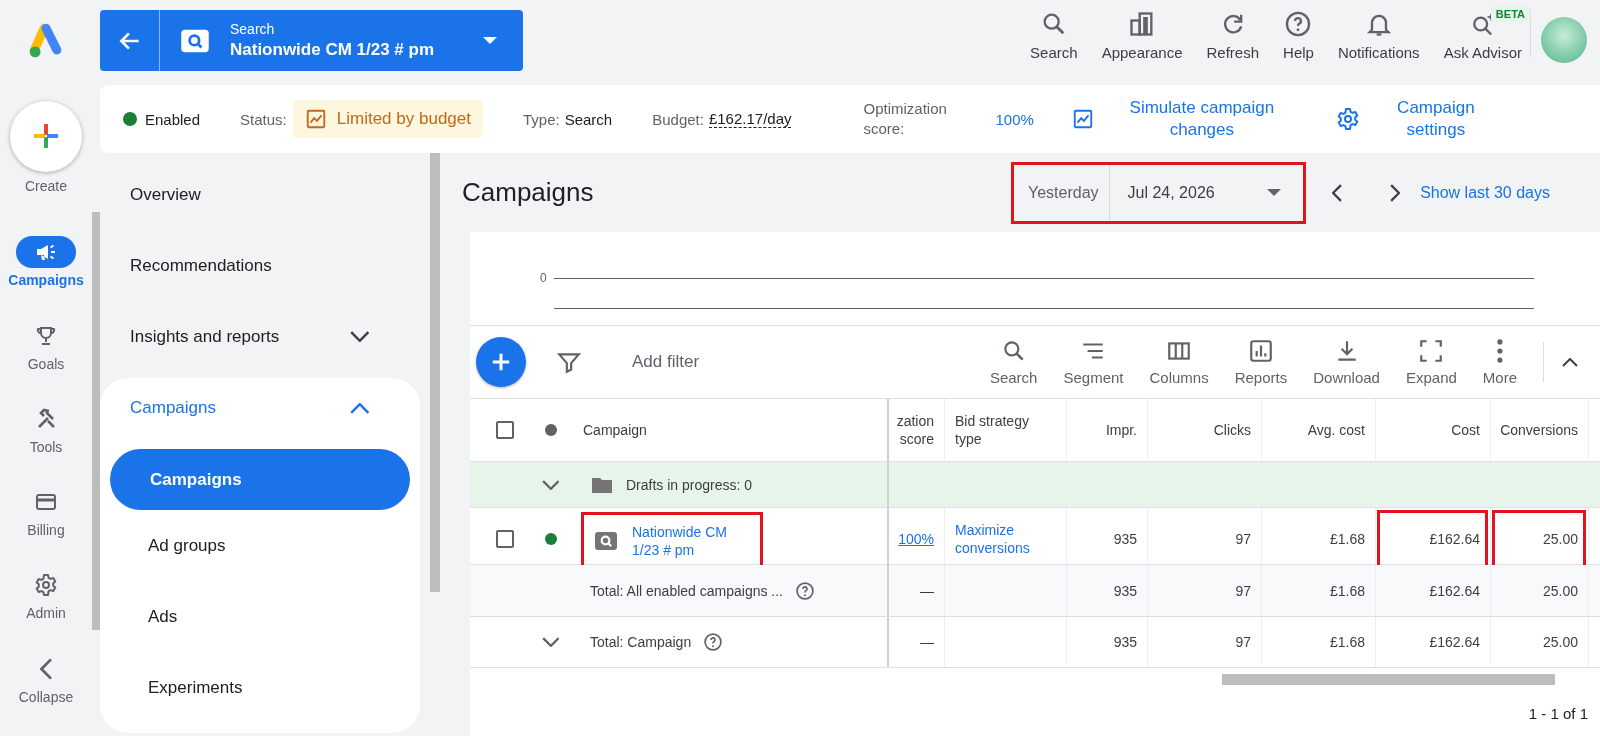 Image resolution: width=1600 pixels, height=736 pixels. What do you see at coordinates (260, 616) in the screenshot?
I see `nav-item: Ads` at bounding box center [260, 616].